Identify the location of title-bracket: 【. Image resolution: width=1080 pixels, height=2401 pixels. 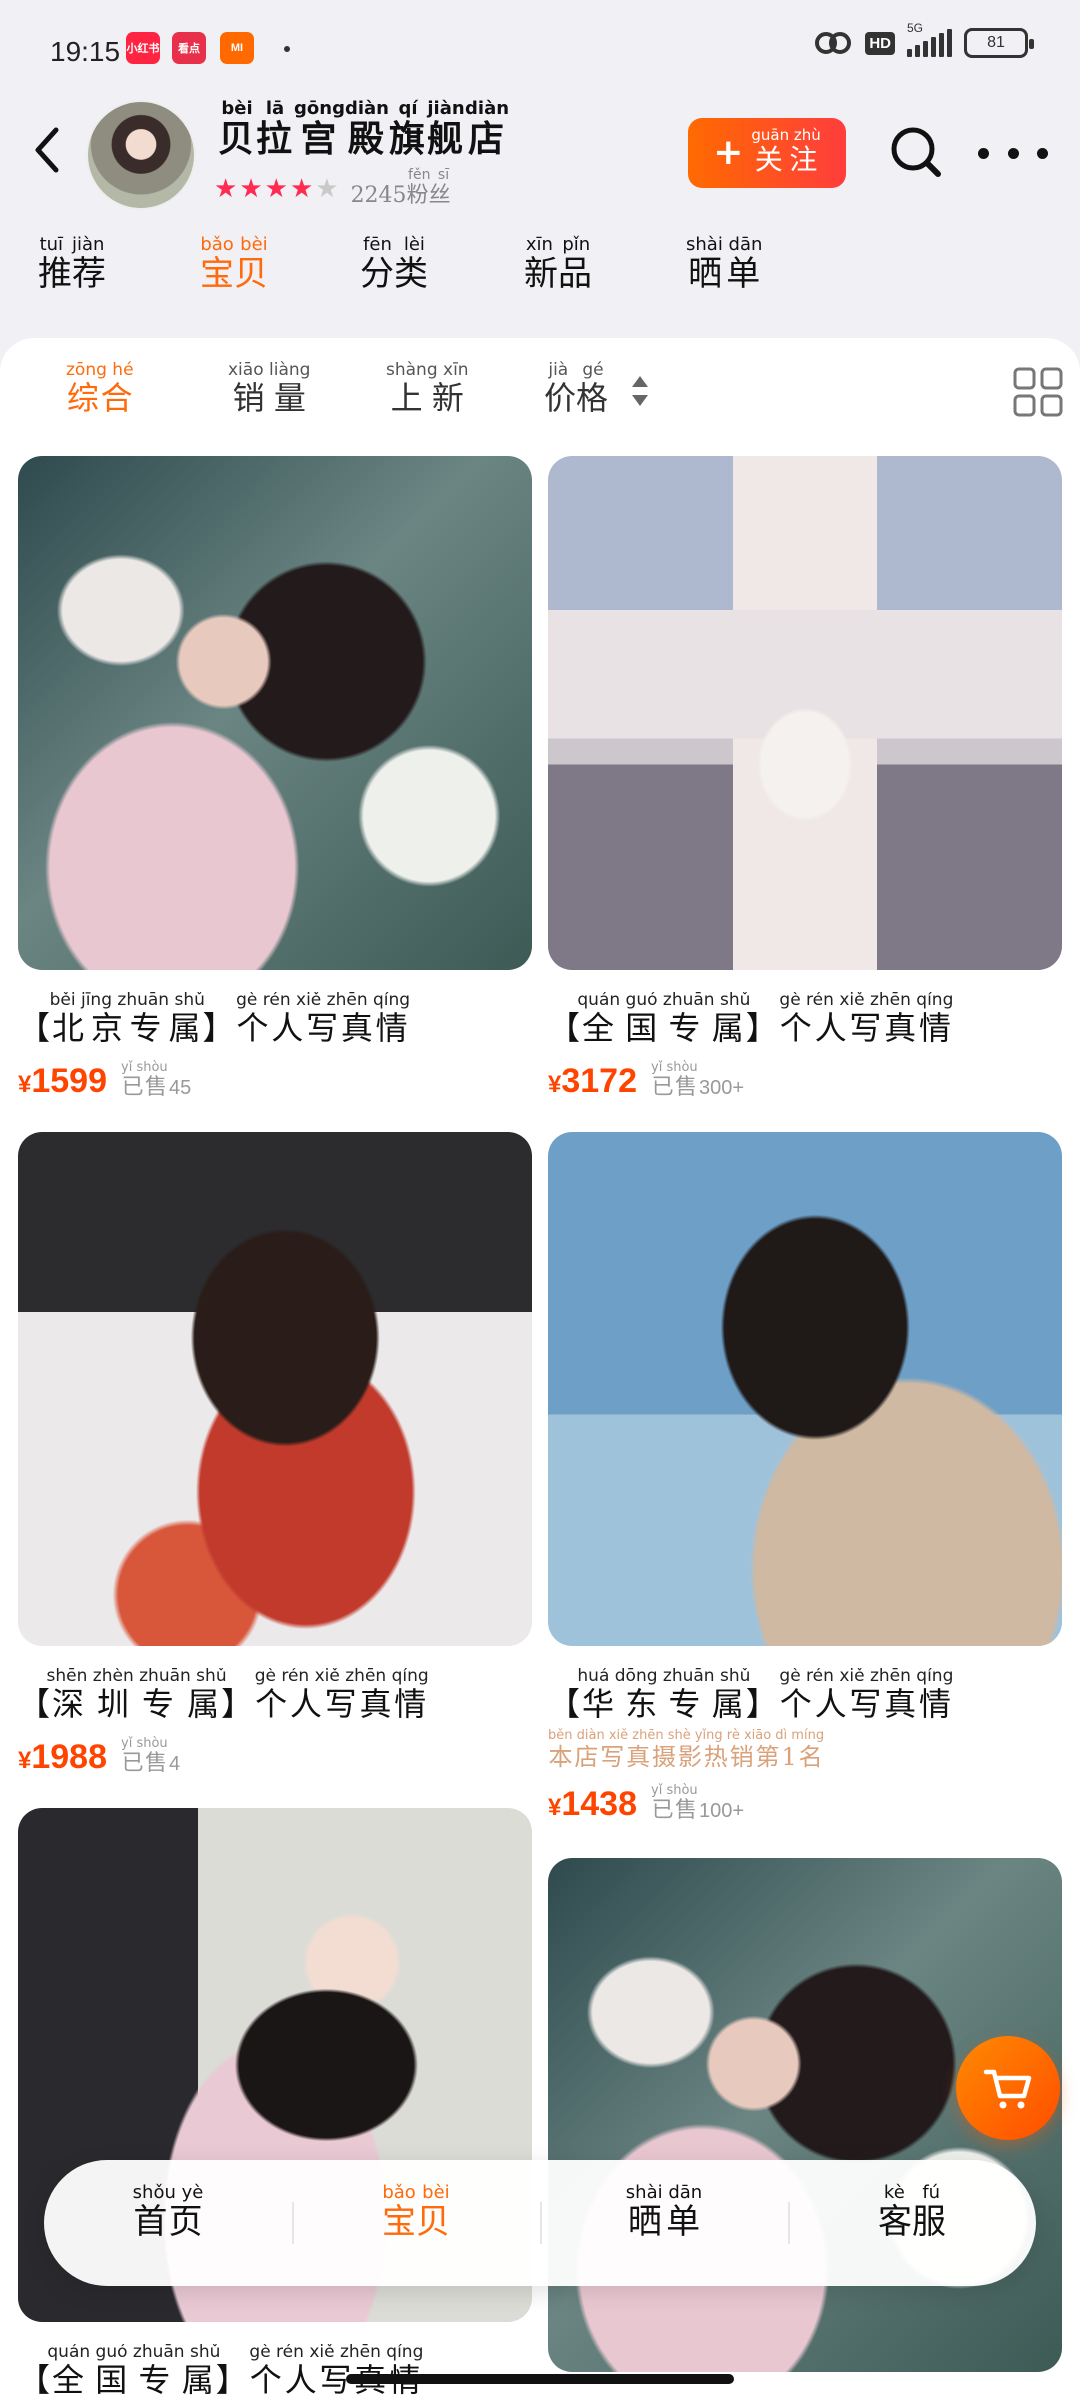
(35, 1028).